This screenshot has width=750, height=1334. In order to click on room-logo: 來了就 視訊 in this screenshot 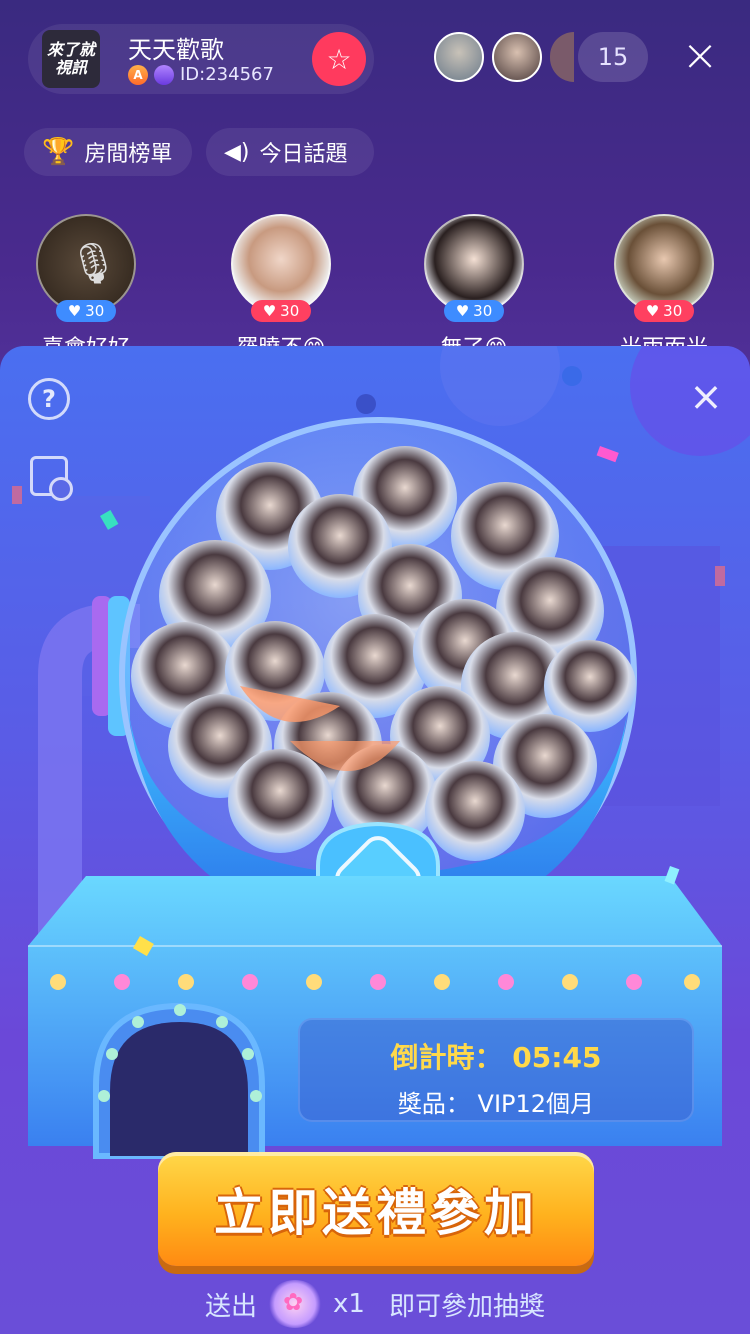, I will do `click(71, 59)`.